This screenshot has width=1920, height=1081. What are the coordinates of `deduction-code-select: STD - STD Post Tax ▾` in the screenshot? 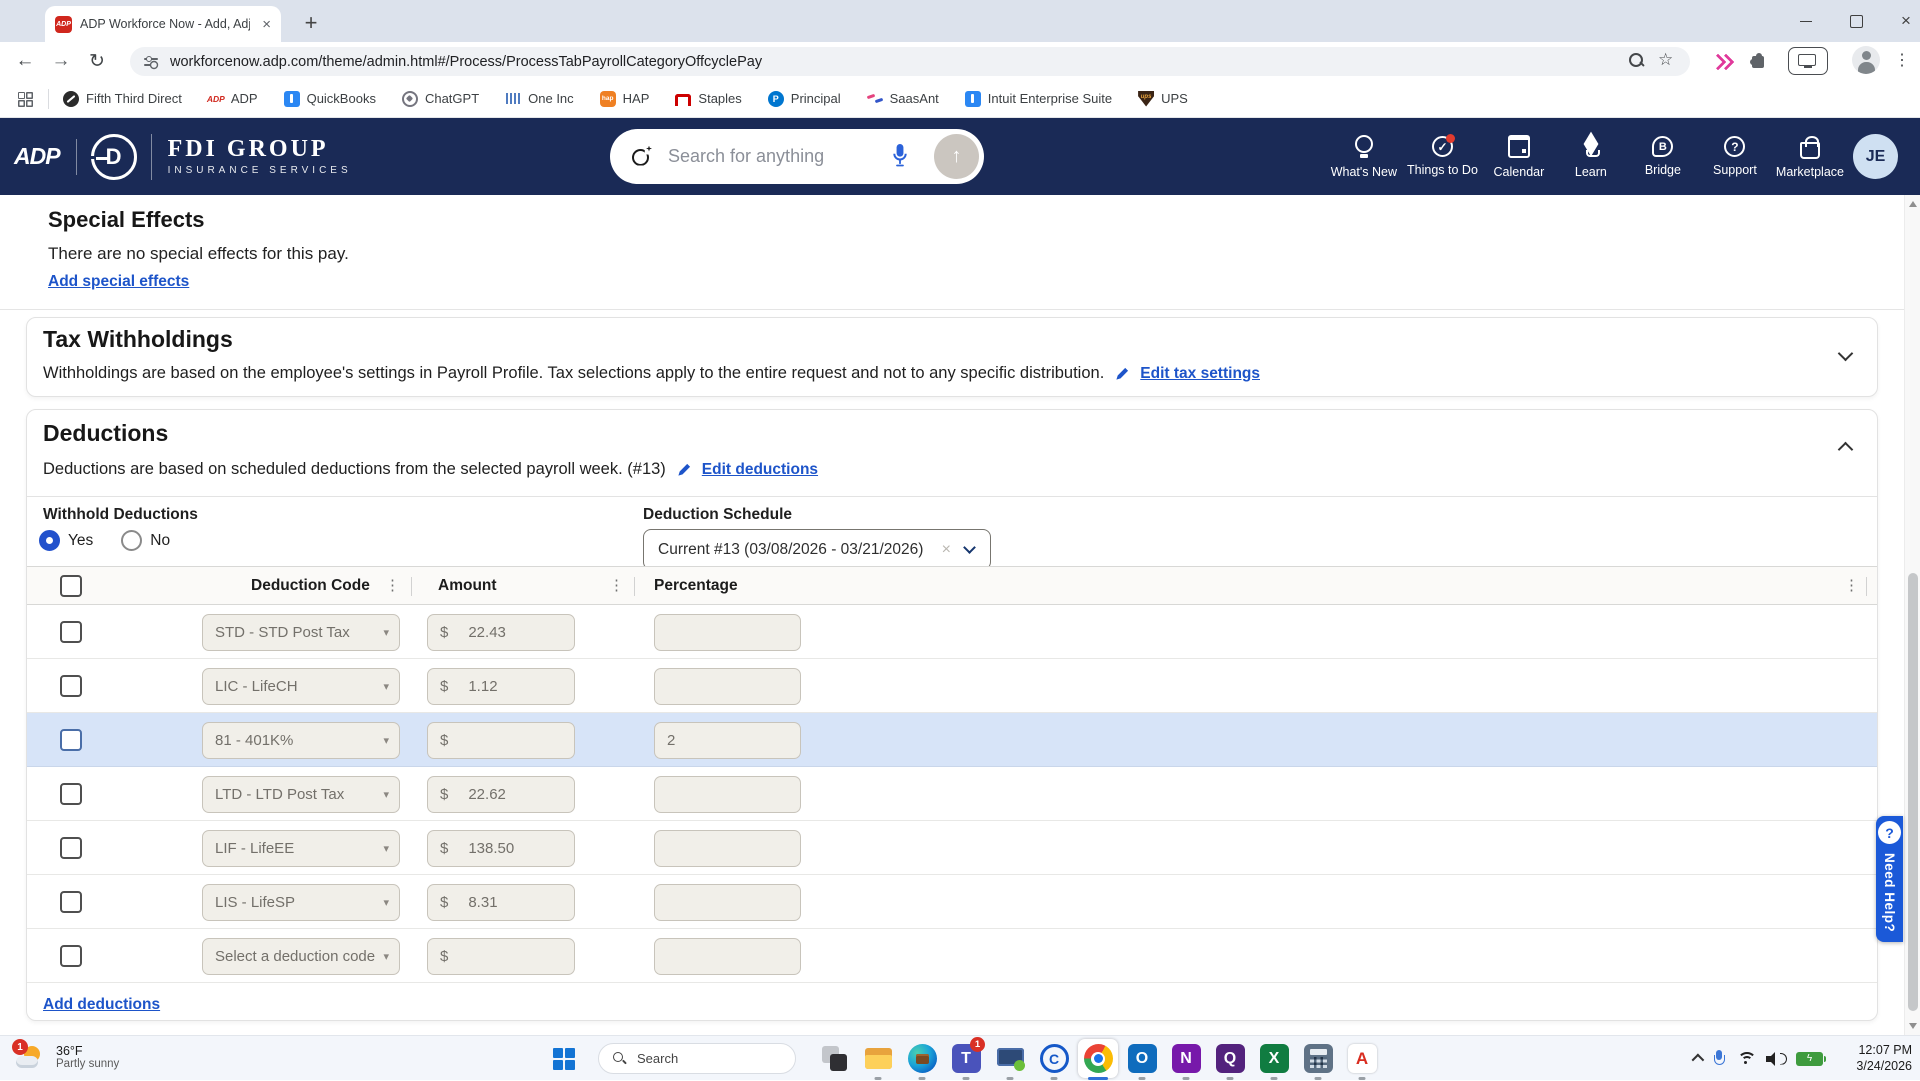 It's located at (301, 632).